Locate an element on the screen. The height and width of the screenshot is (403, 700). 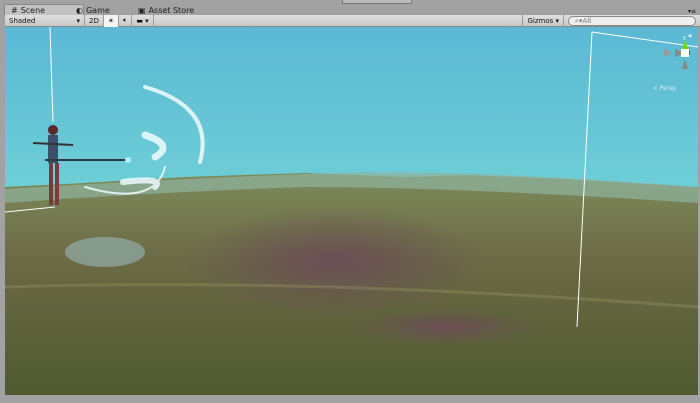
effects-dropdown-icon: ▬ ▾ is located at coordinates (143, 20).